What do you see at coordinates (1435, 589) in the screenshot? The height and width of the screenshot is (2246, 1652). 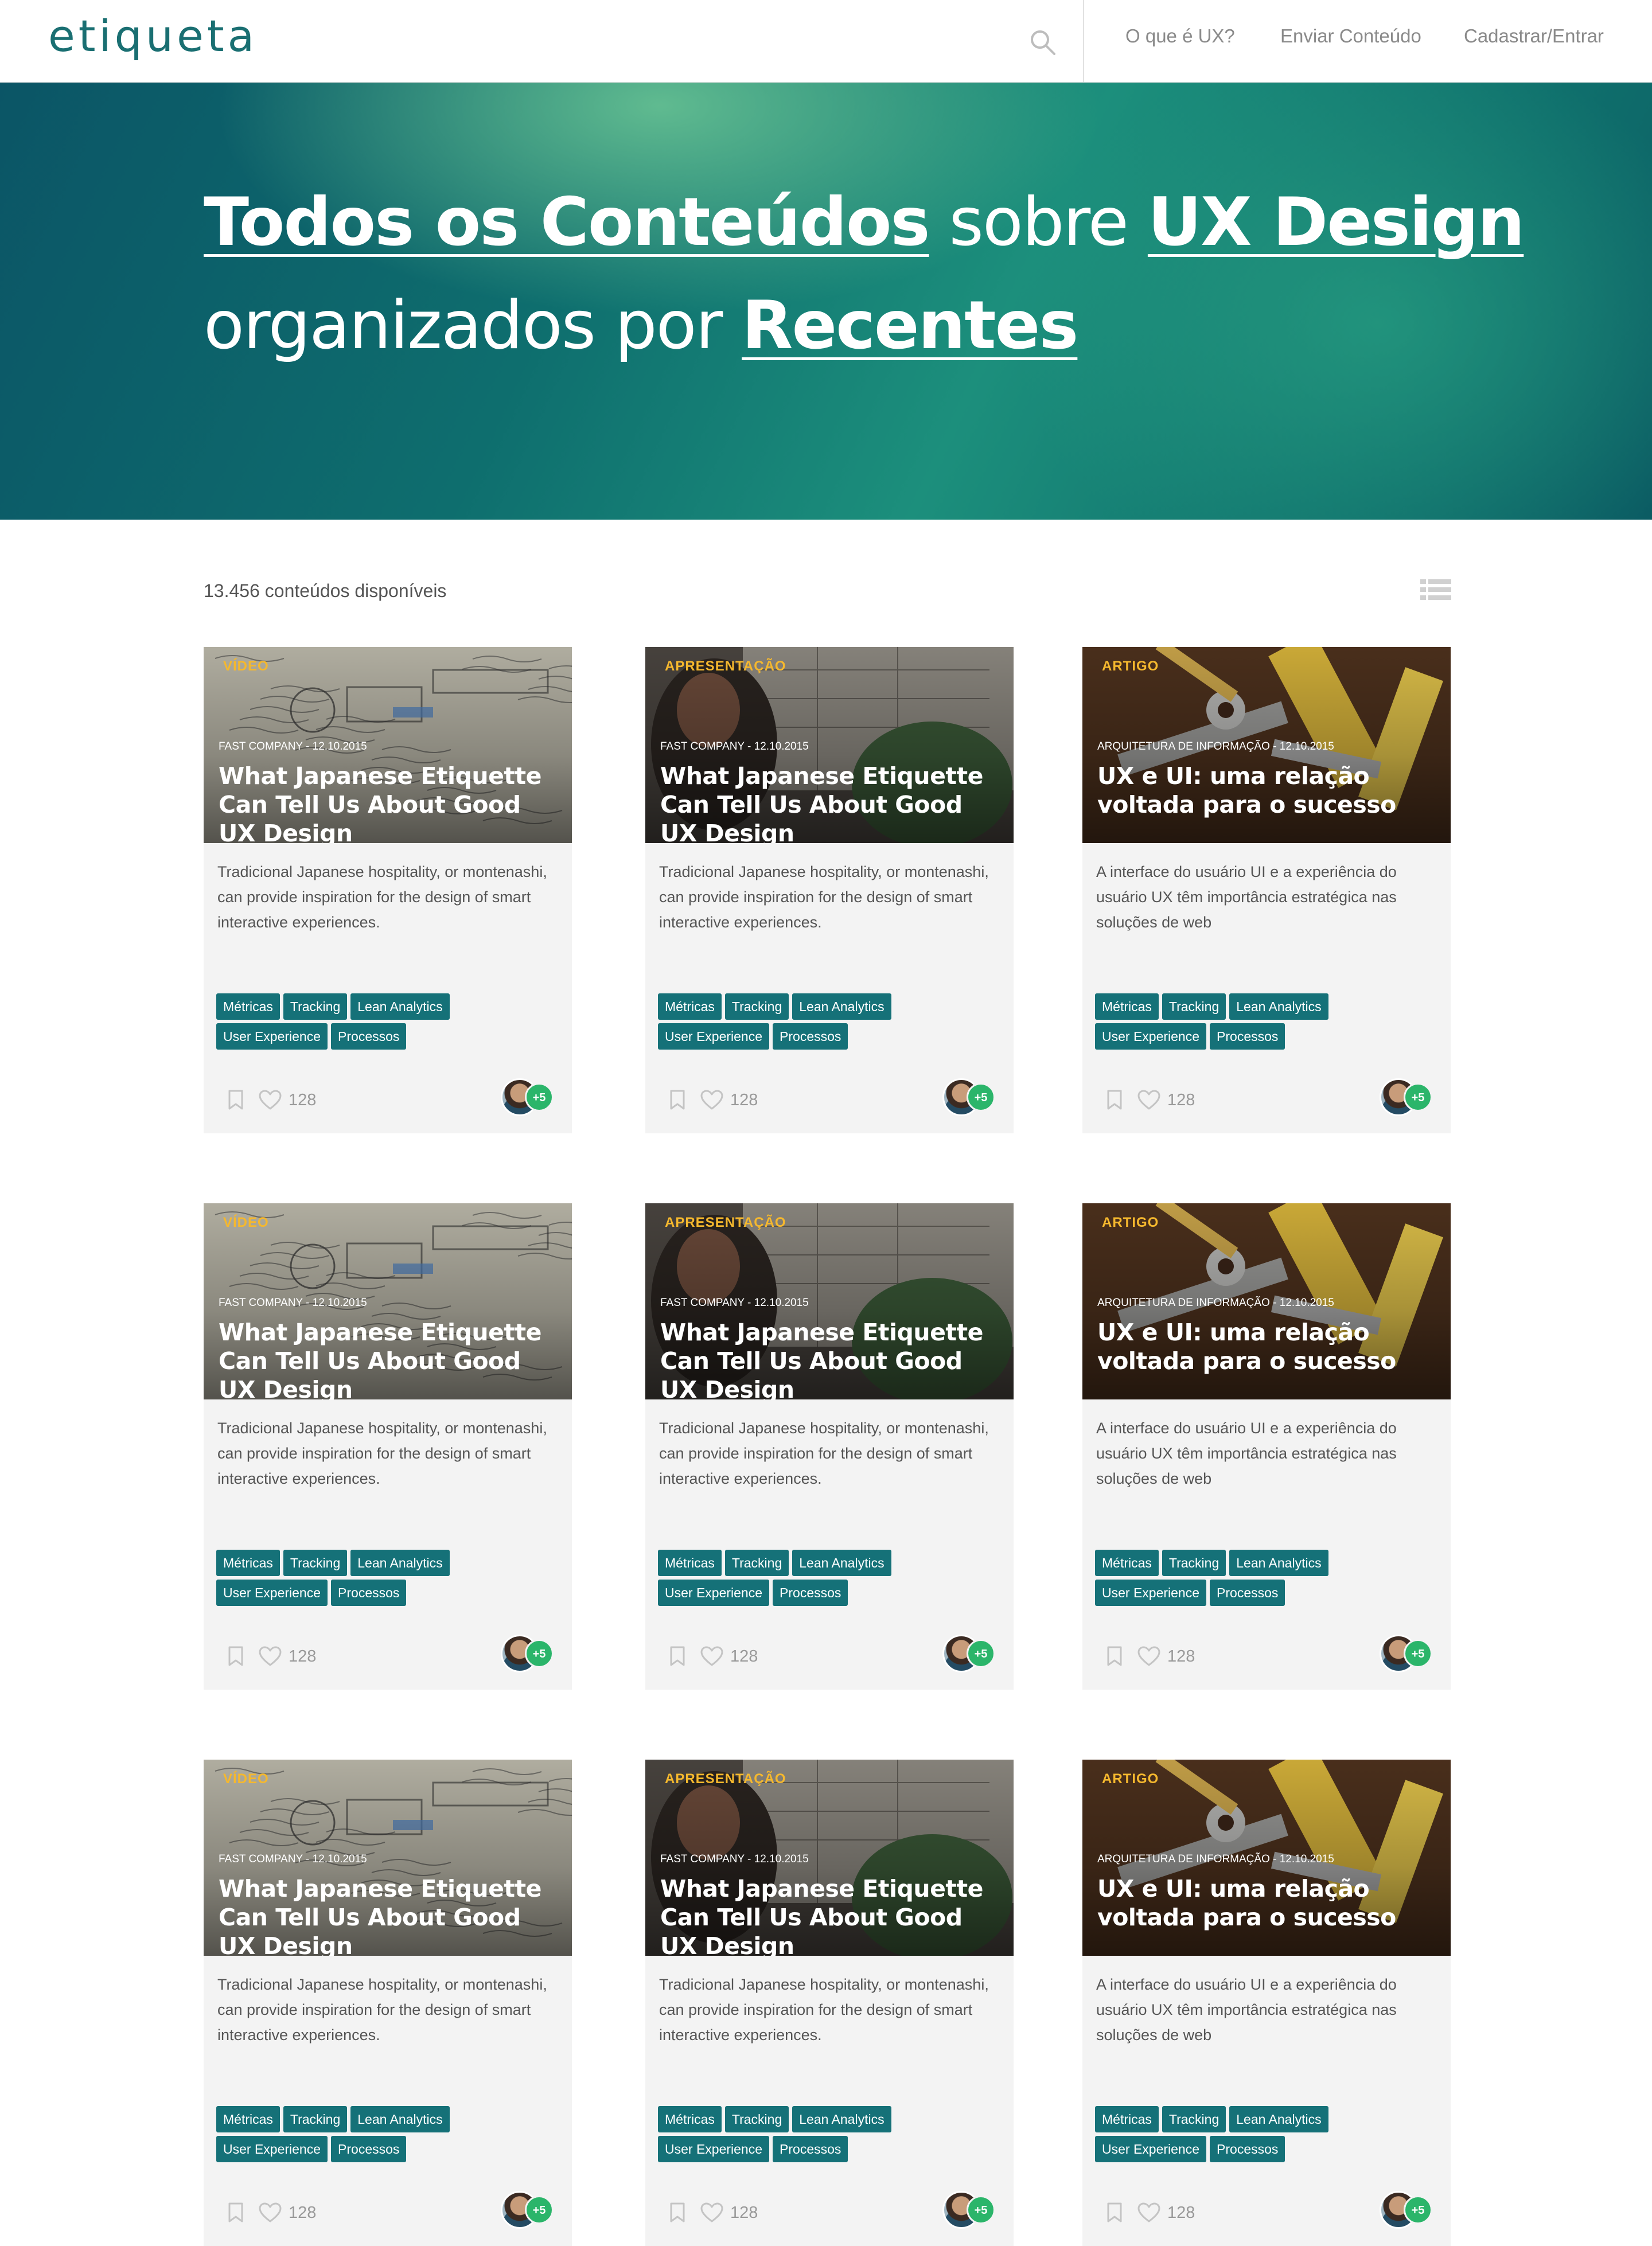 I see `list-view-icon` at bounding box center [1435, 589].